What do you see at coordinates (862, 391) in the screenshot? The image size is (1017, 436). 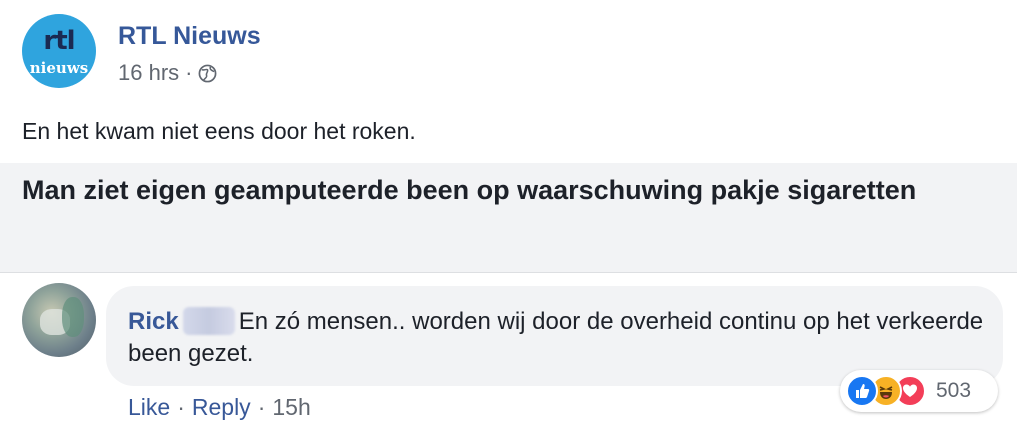 I see `like-icon` at bounding box center [862, 391].